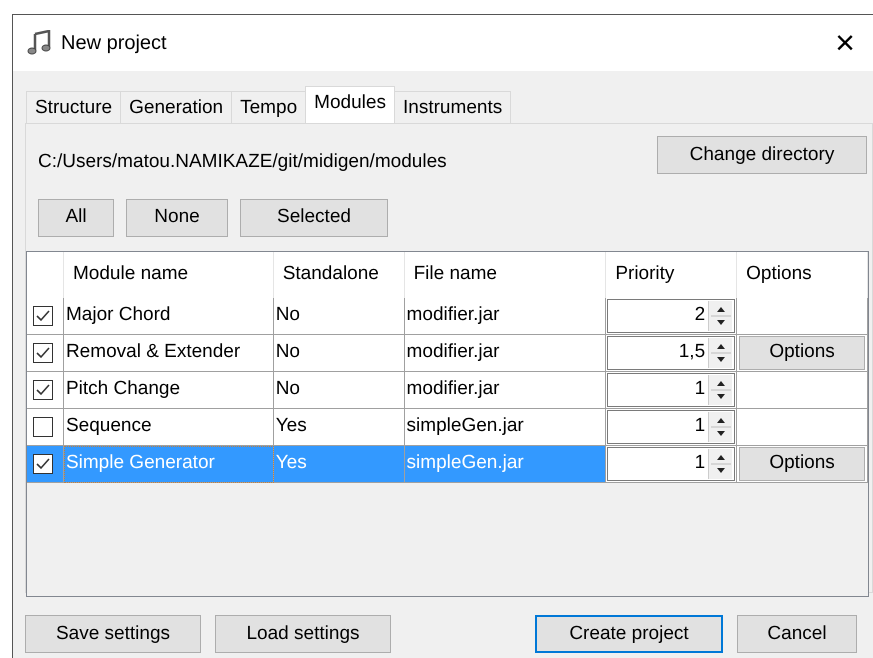 This screenshot has width=873, height=658. I want to click on filter-button: Selected, so click(314, 217).